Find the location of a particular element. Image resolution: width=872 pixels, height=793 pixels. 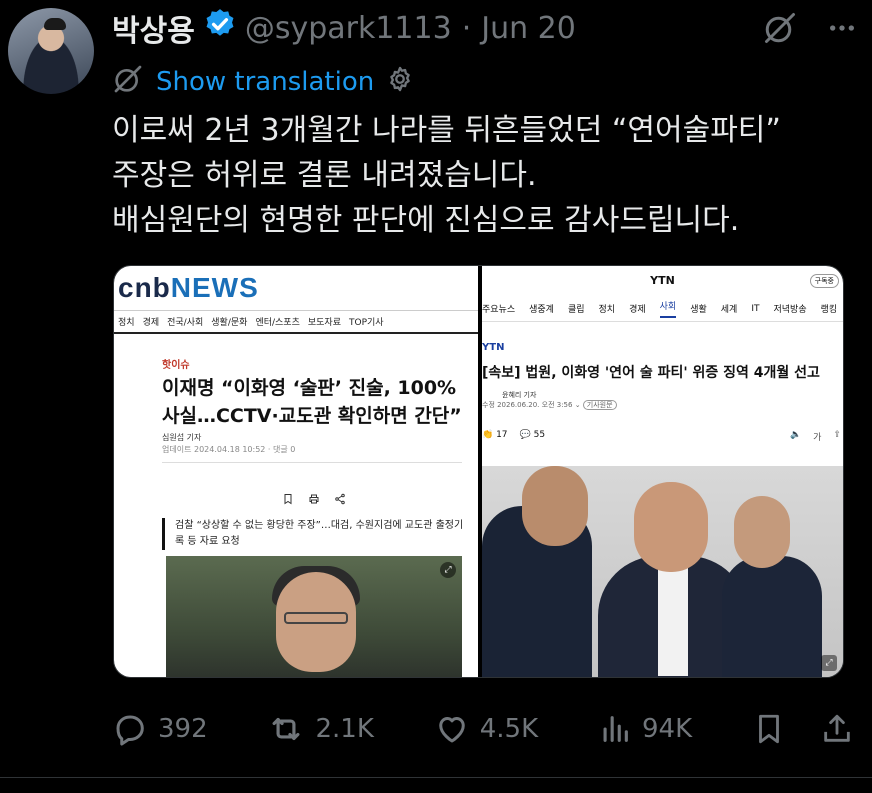

grok-translate-icon is located at coordinates (128, 82).